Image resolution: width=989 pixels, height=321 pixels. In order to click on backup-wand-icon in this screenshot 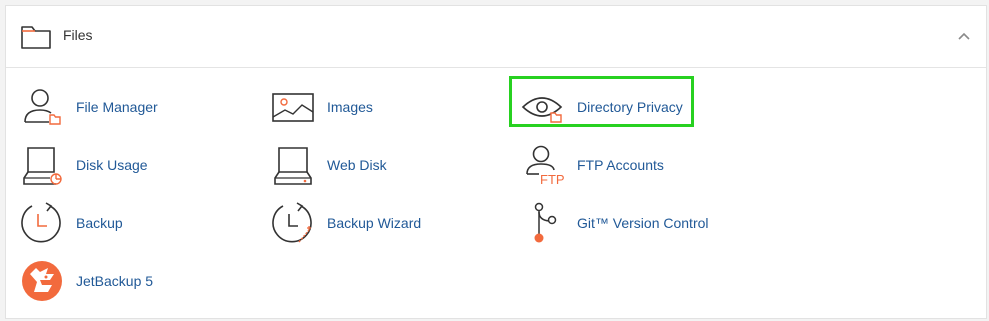, I will do `click(293, 223)`.